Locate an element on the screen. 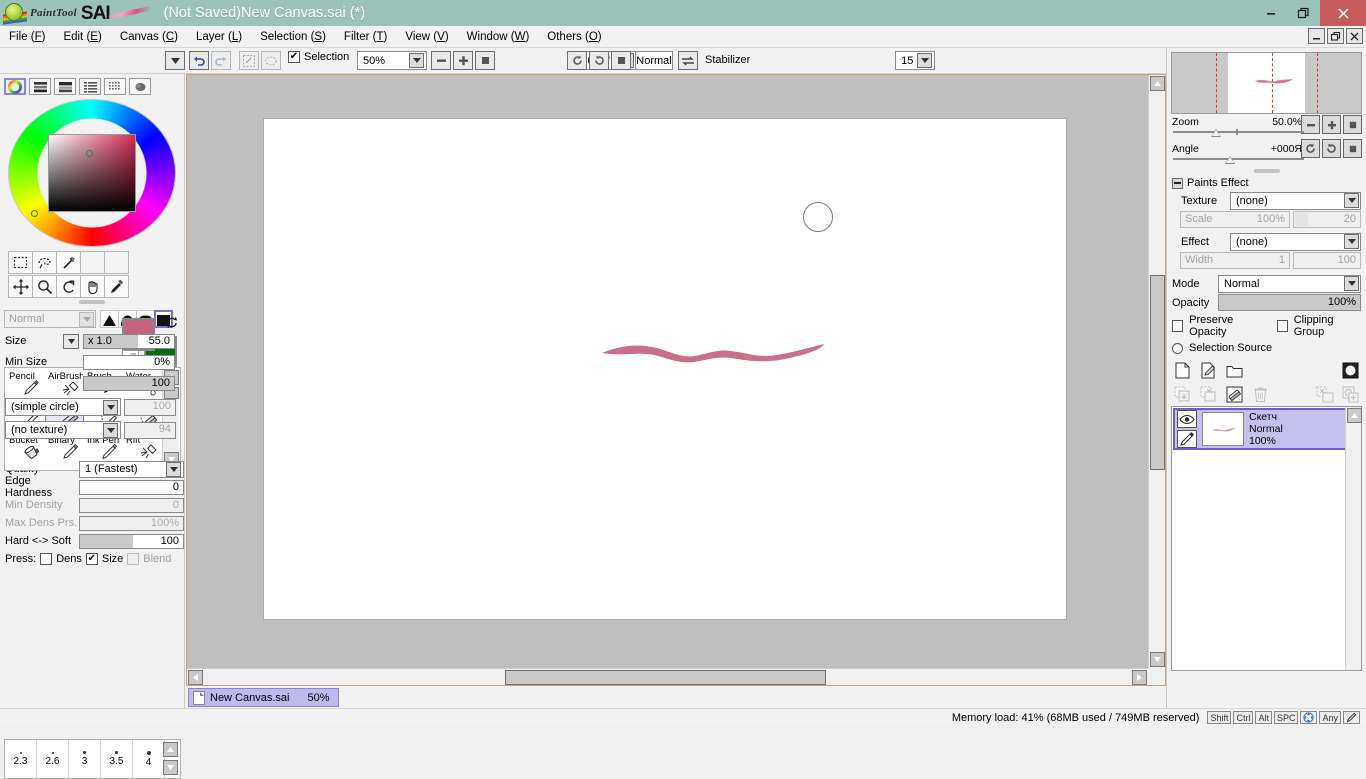 The image size is (1366, 779). flip-horizontal-button is located at coordinates (688, 60).